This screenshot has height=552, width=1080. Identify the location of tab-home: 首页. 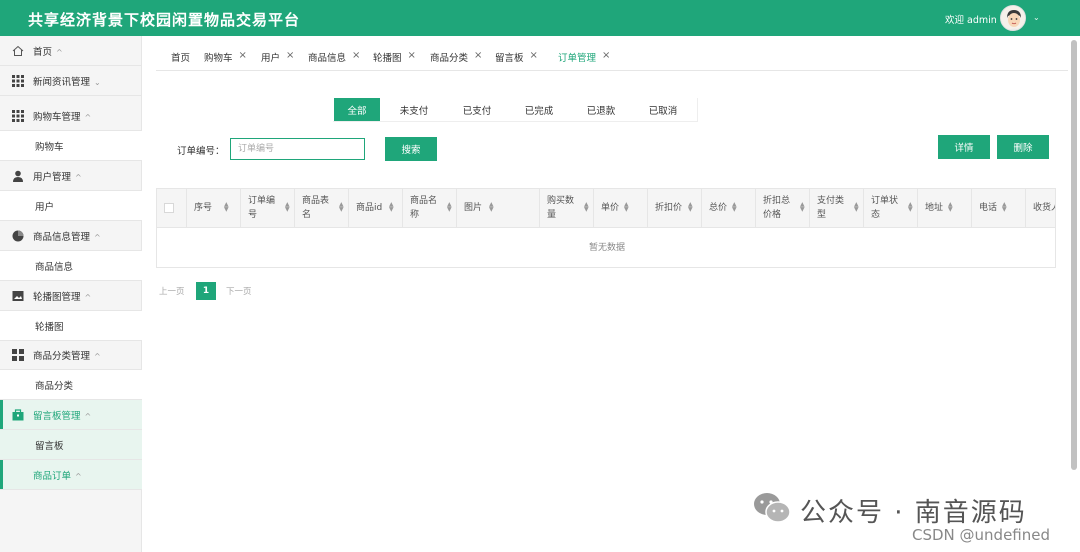
(180, 57).